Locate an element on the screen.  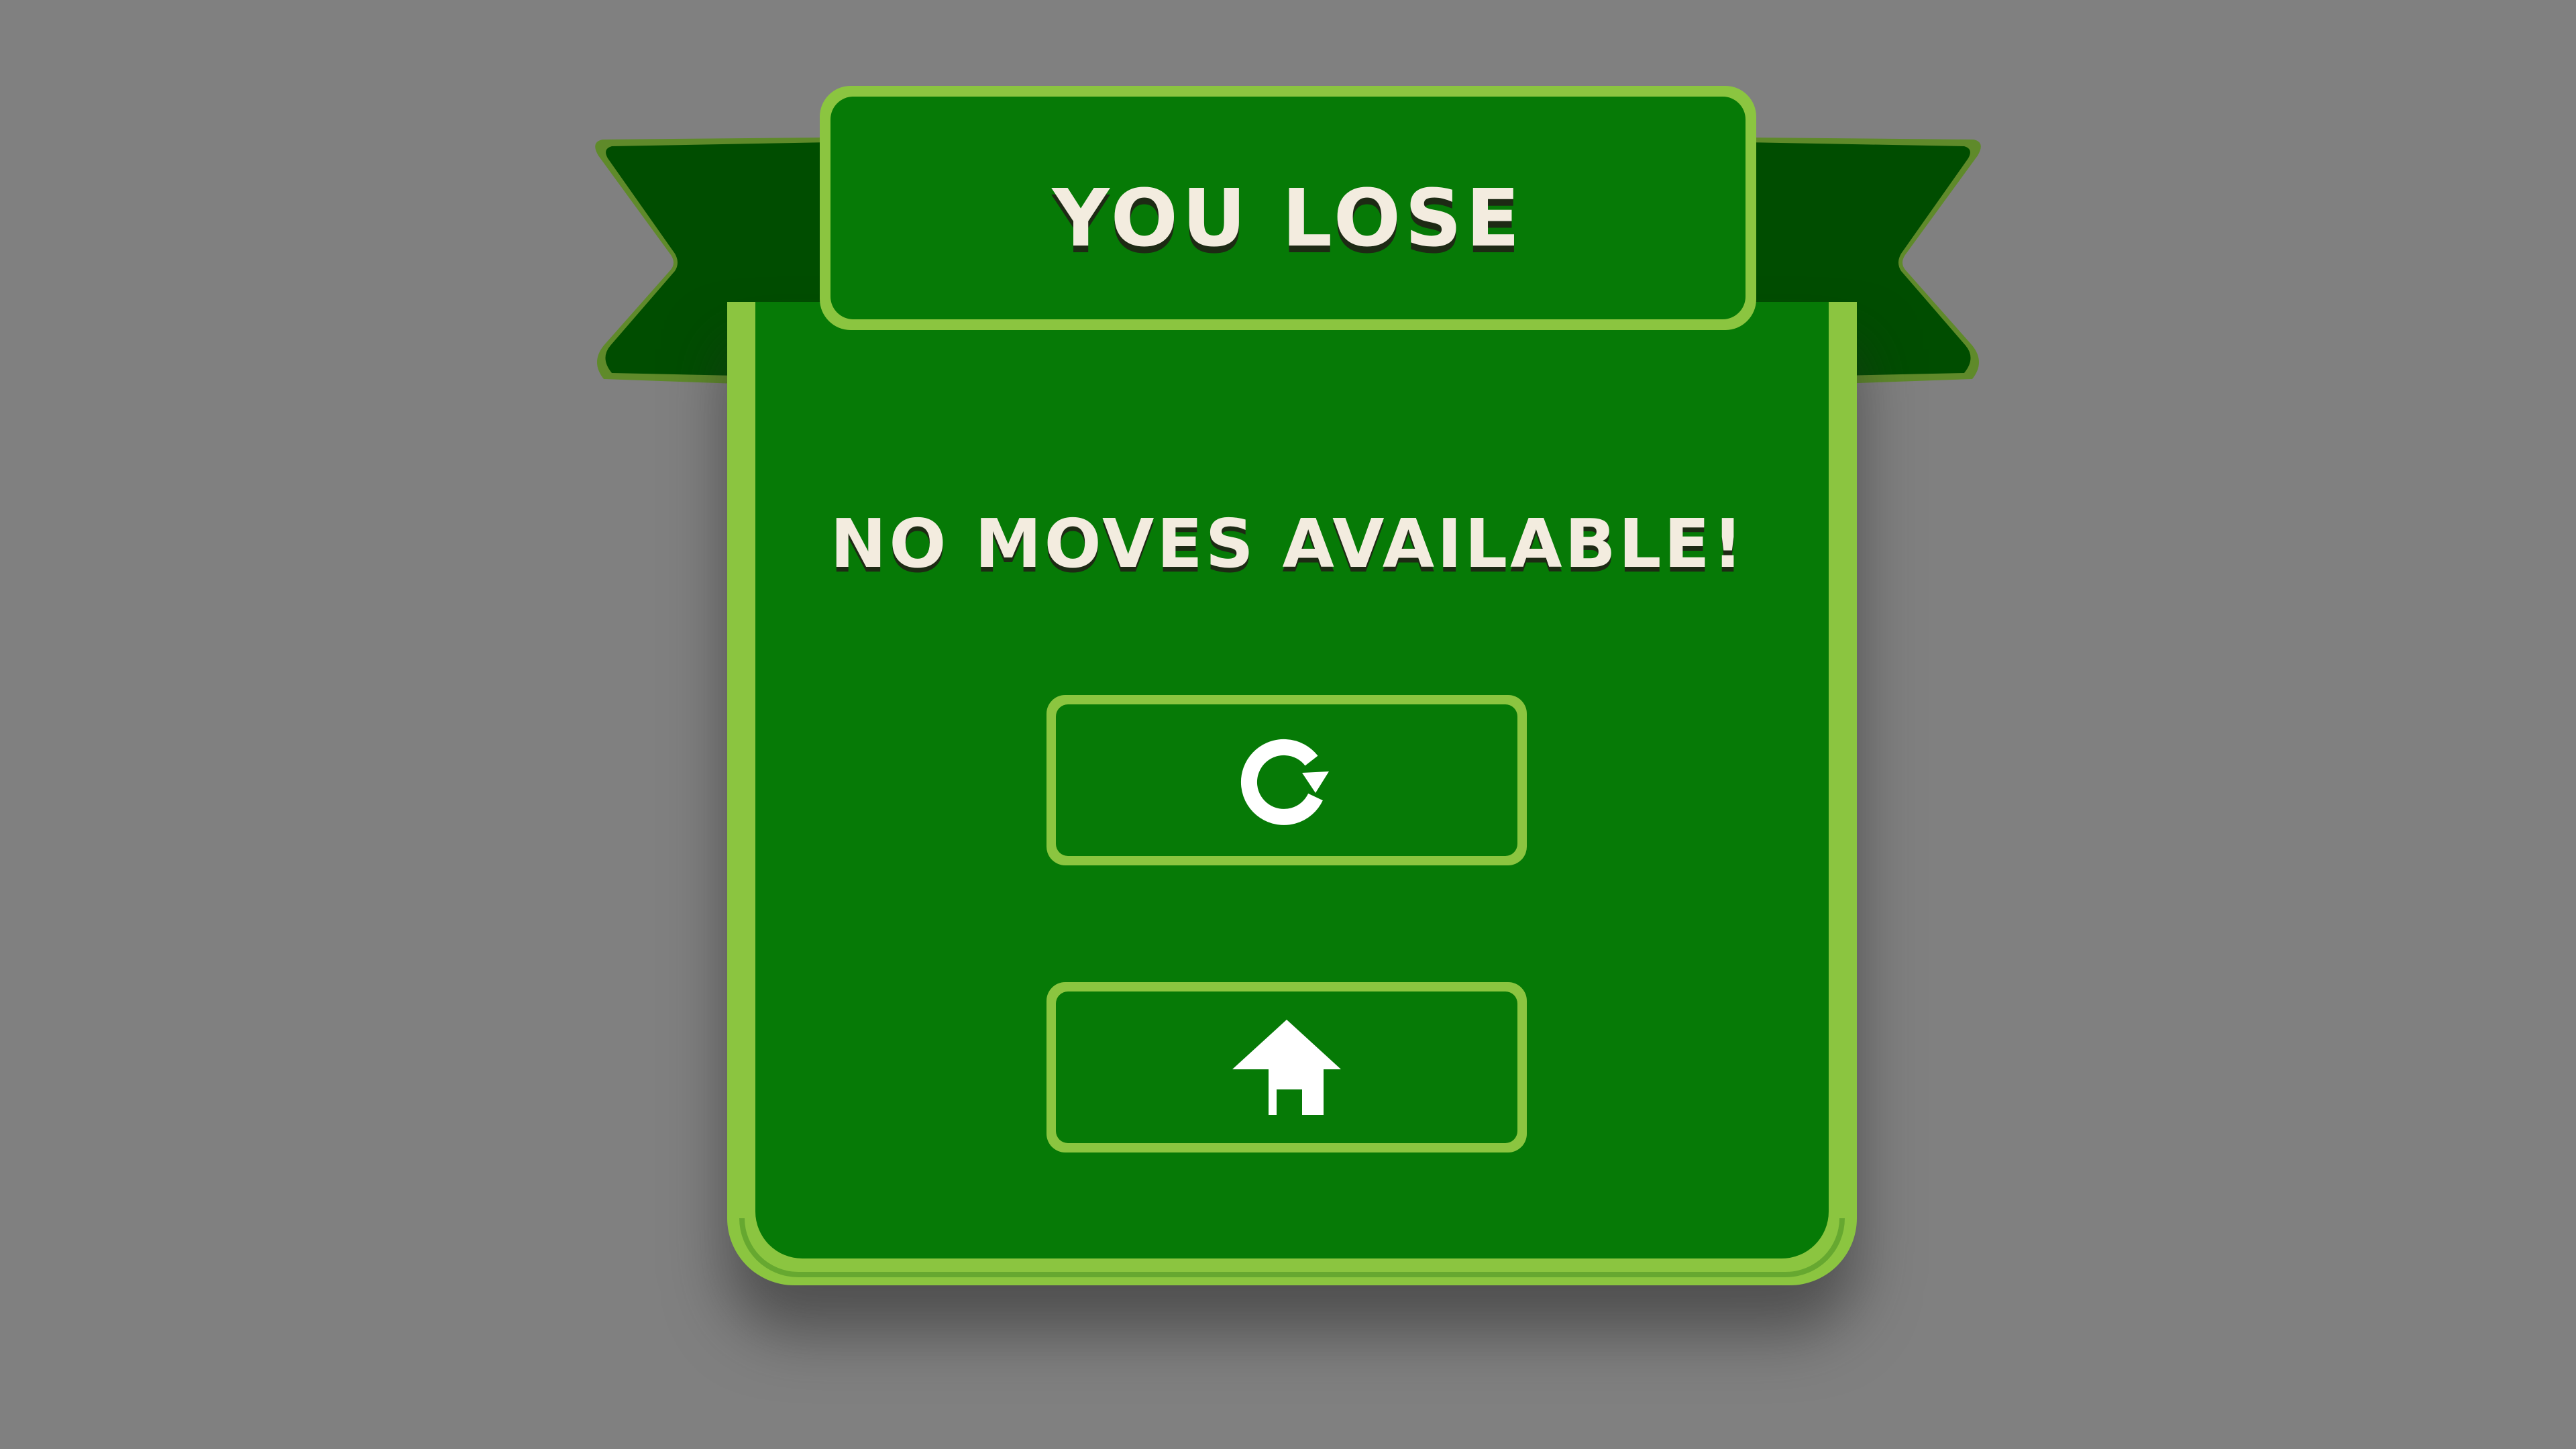
home-icon is located at coordinates (1286, 1067).